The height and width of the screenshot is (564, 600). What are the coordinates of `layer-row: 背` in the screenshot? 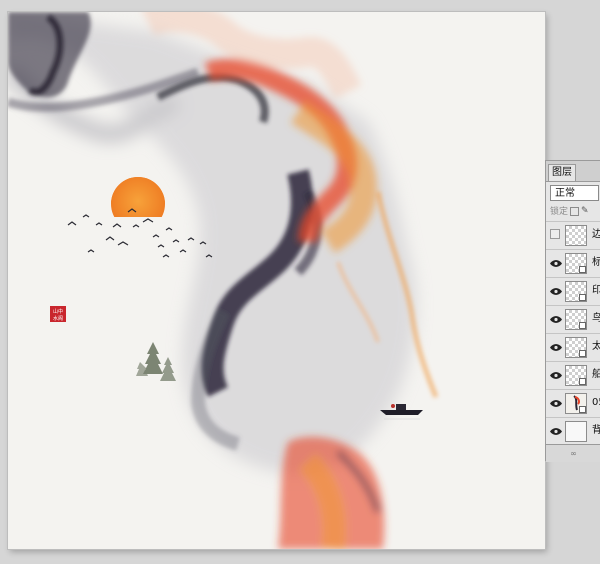 It's located at (573, 431).